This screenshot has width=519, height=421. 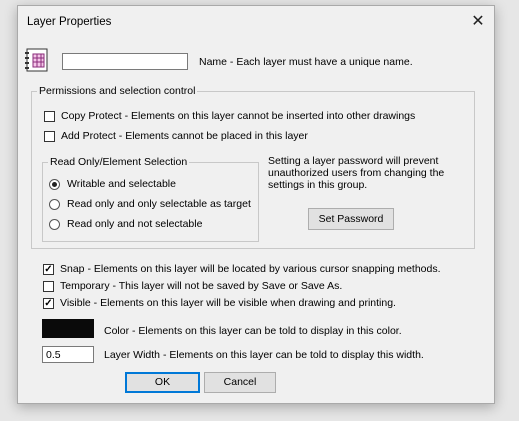 I want to click on radio-read-only-not-selectable-label: Read only and not selectable, so click(x=135, y=224).